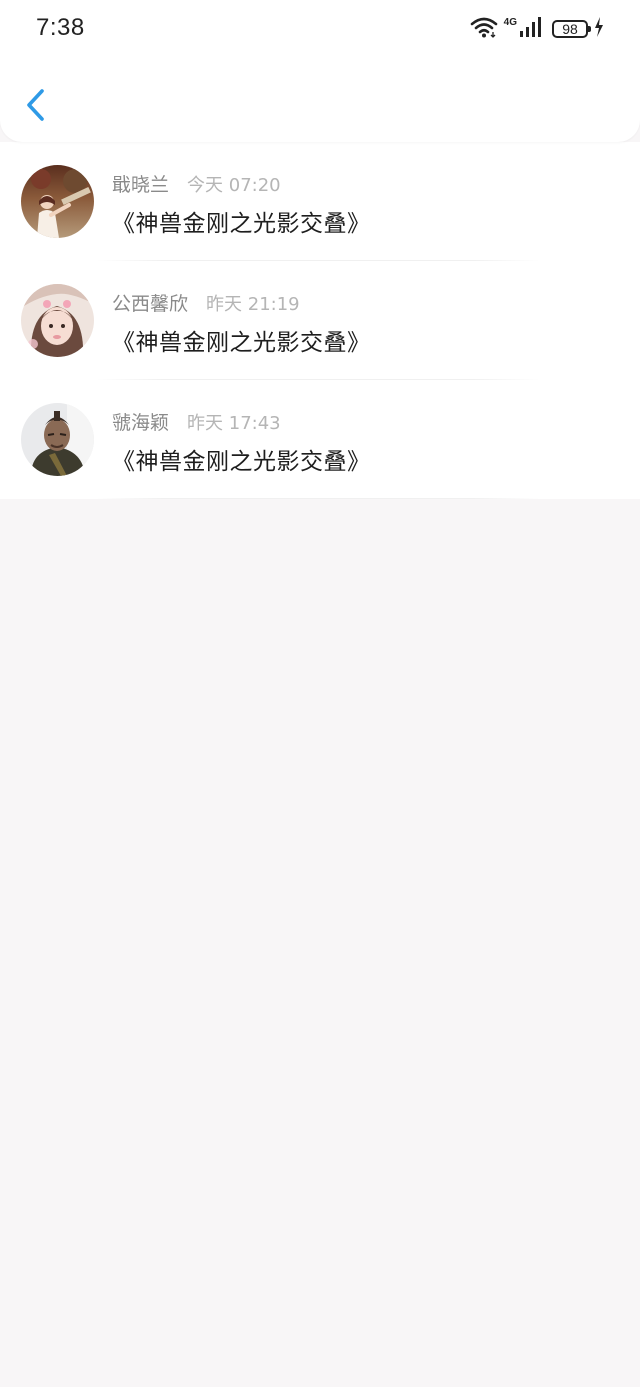 This screenshot has width=640, height=1387. Describe the element at coordinates (234, 423) in the screenshot. I see `timestamp: 昨天 17:43` at that location.